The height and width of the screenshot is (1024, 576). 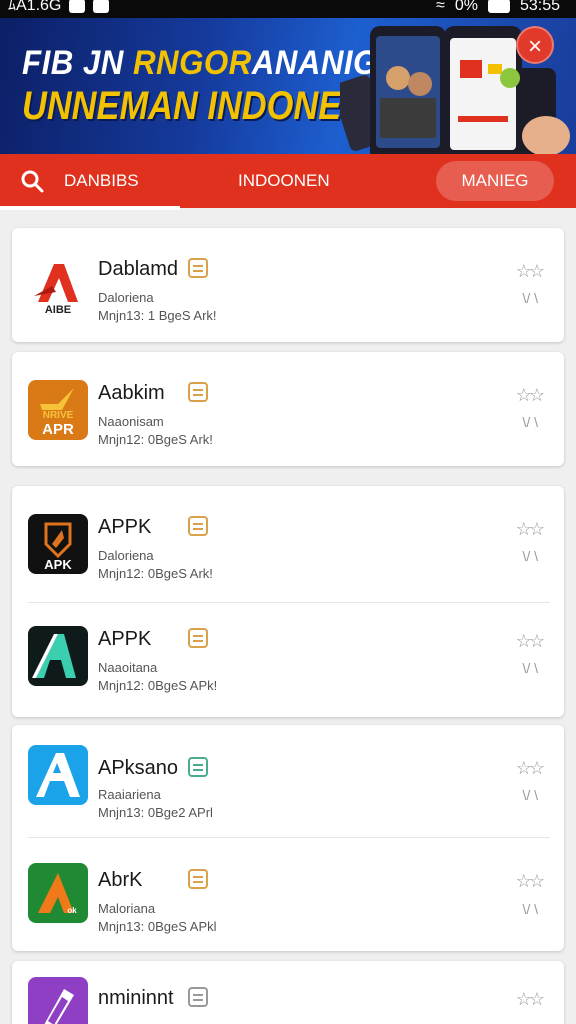 I want to click on close-banner-button: ×, so click(x=535, y=45).